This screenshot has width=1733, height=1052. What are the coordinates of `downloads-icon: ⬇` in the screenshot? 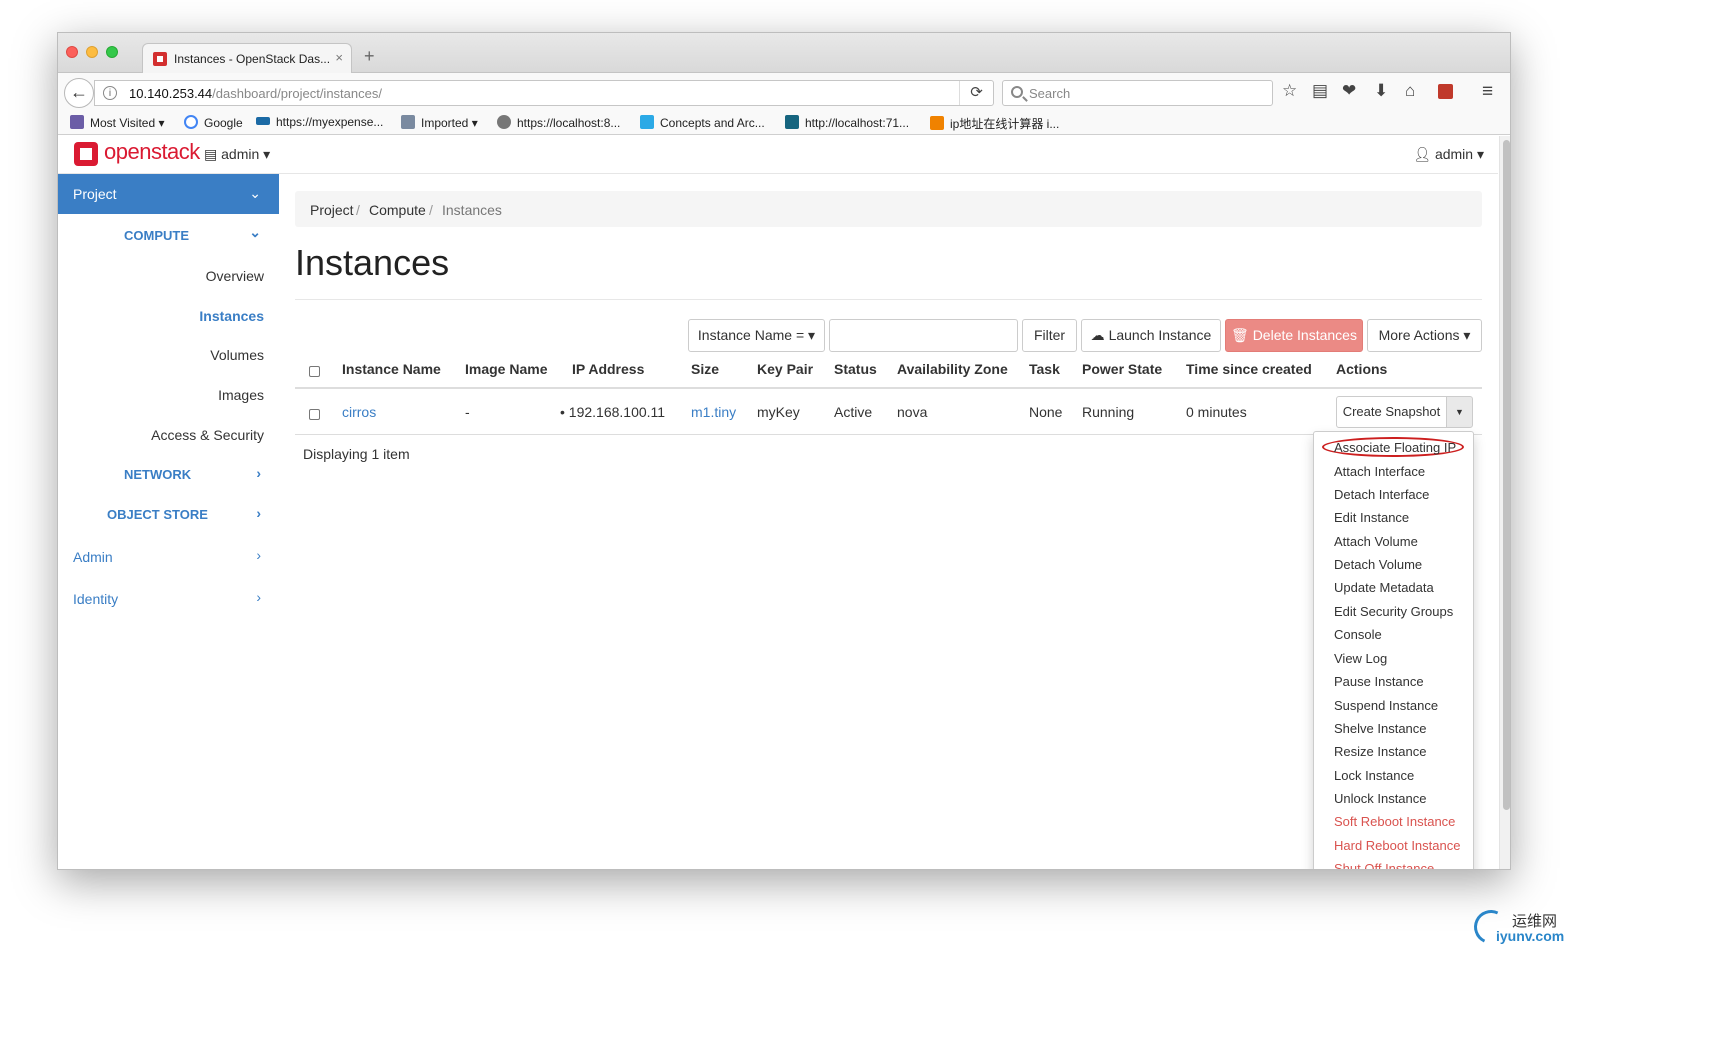 It's located at (1381, 90).